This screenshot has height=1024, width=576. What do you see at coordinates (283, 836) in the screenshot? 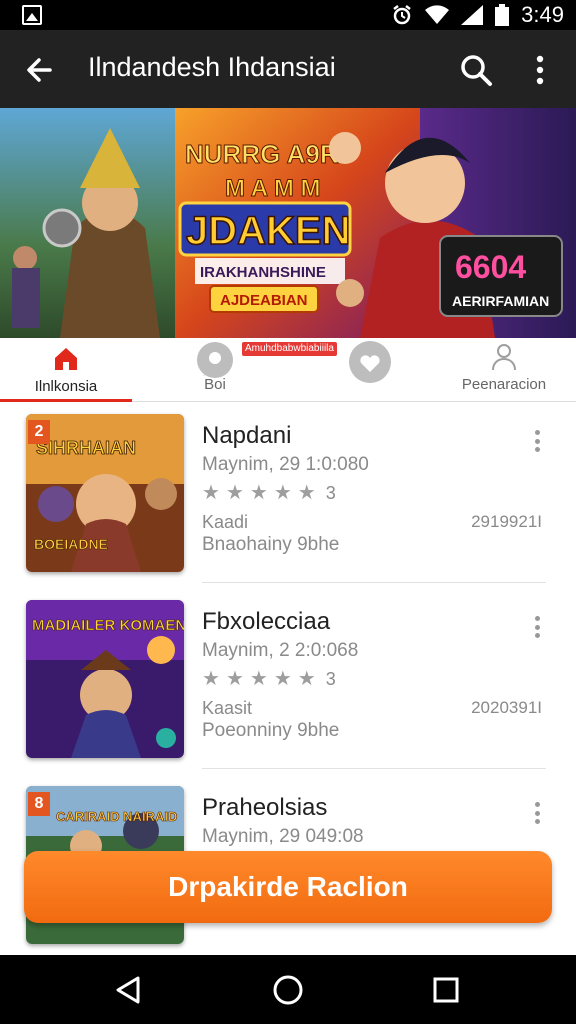
I see `item-date: Maynim, 29 049:08` at bounding box center [283, 836].